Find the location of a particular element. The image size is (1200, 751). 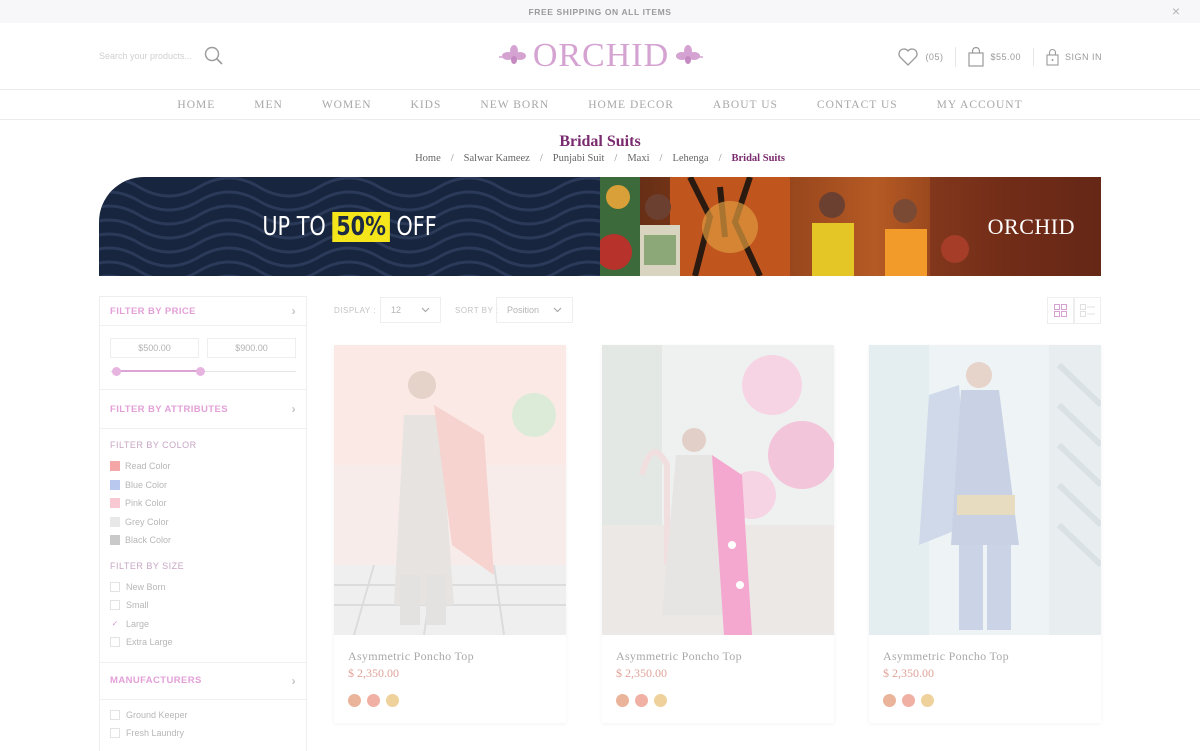

color-label: Grey Color is located at coordinates (147, 521).